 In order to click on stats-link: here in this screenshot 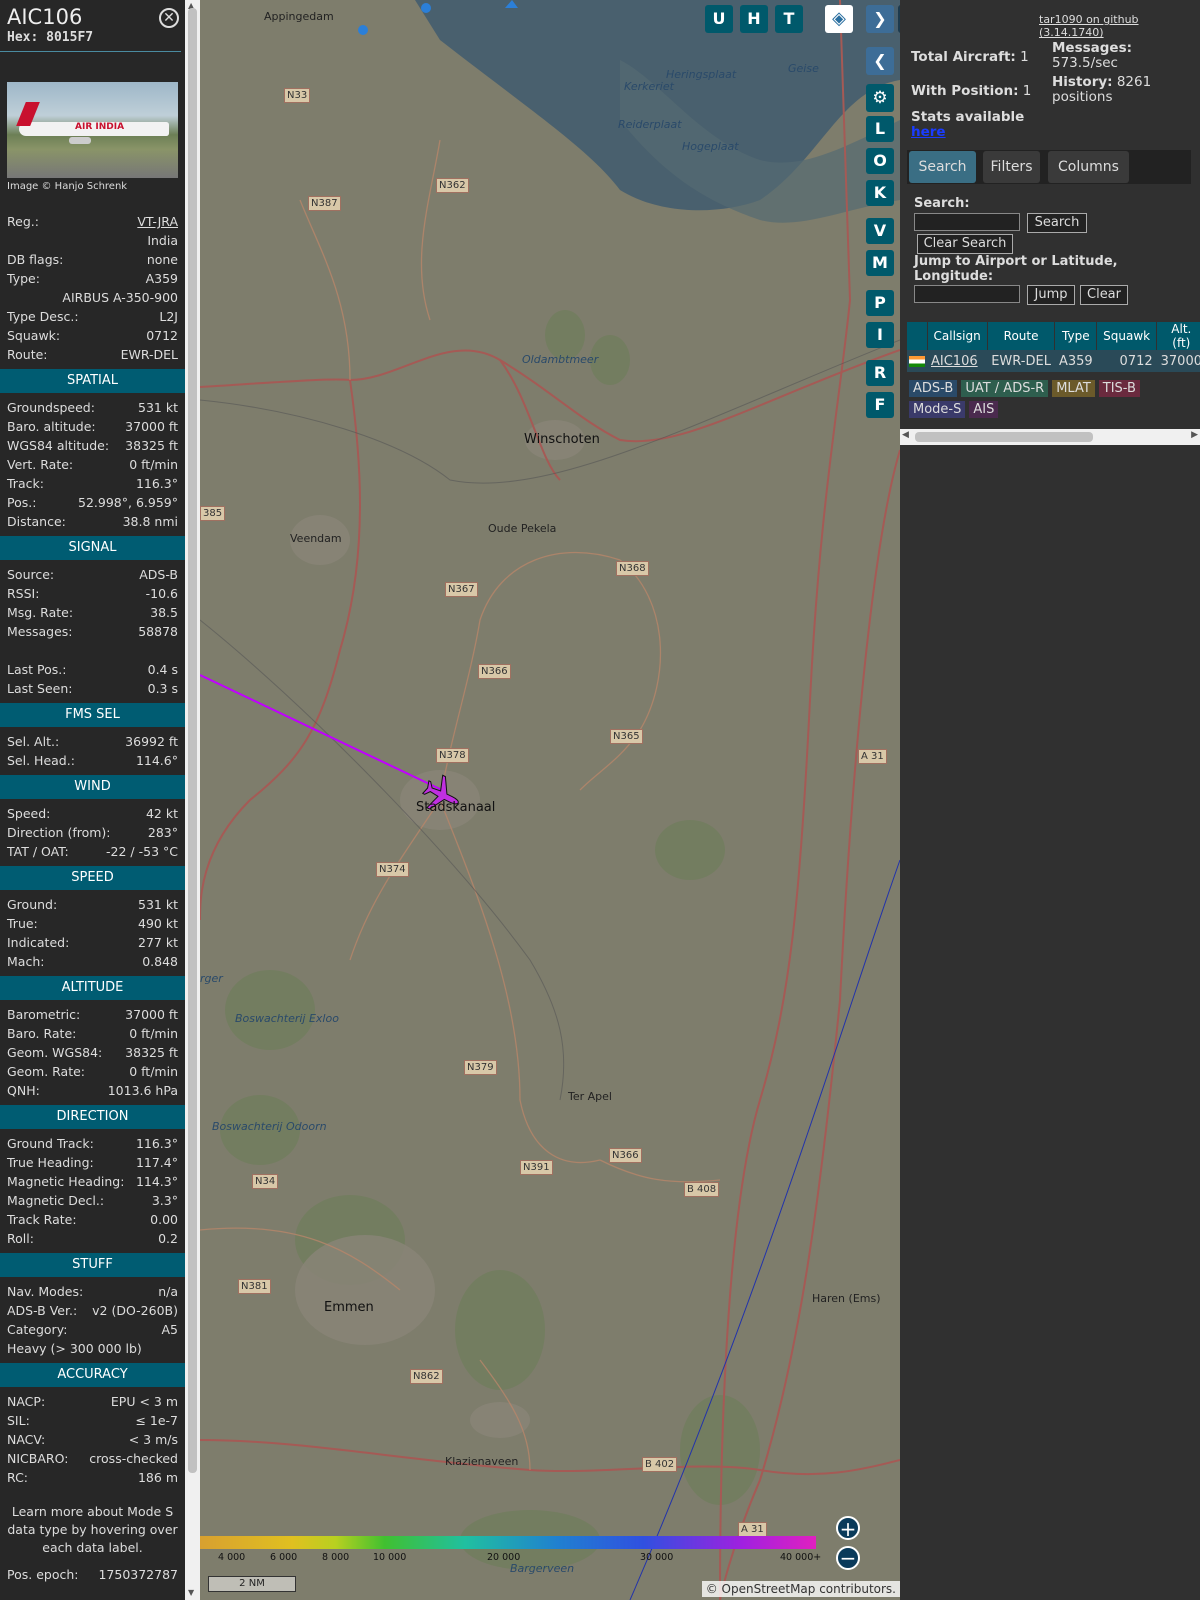, I will do `click(928, 132)`.